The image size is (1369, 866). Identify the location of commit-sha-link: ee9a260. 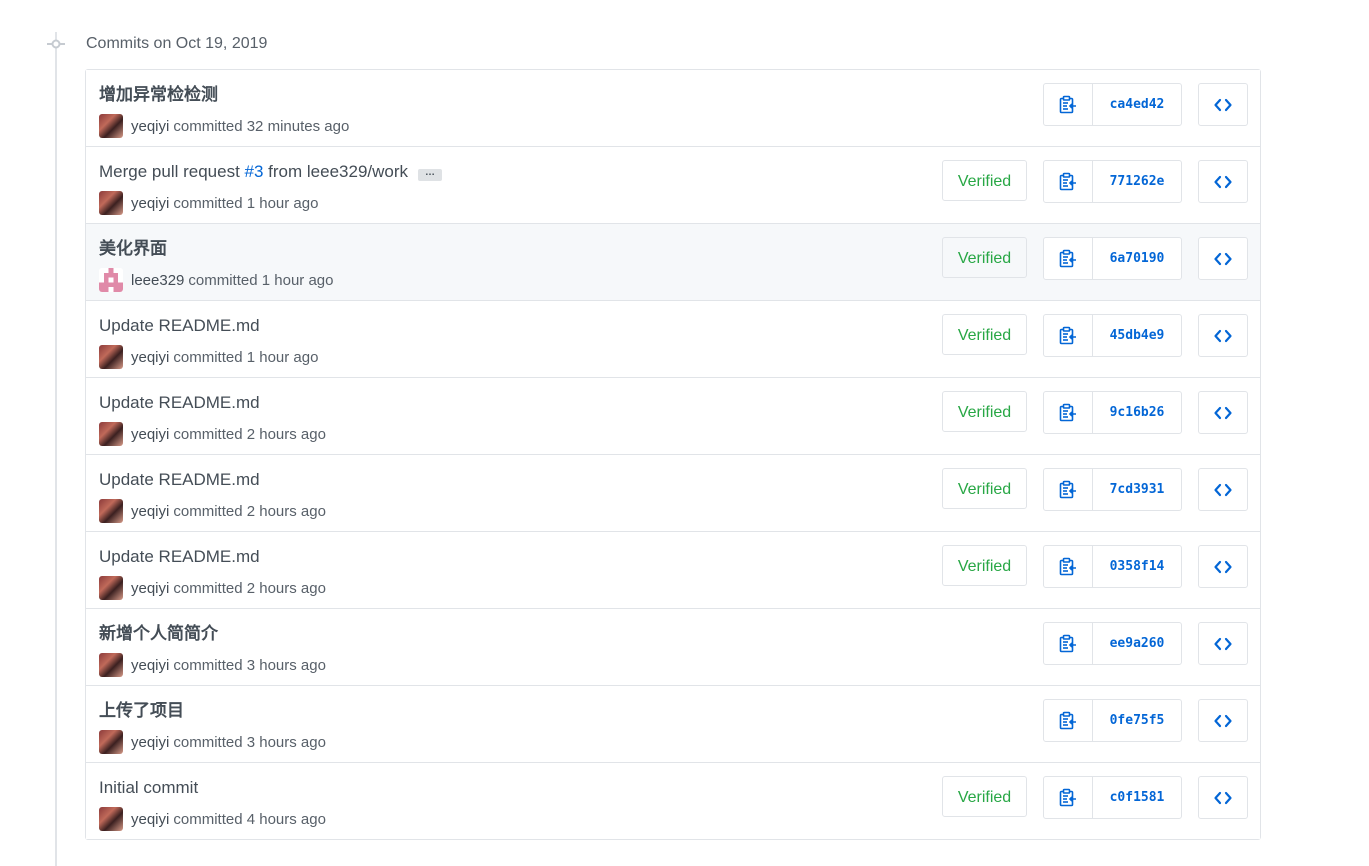
(1137, 643).